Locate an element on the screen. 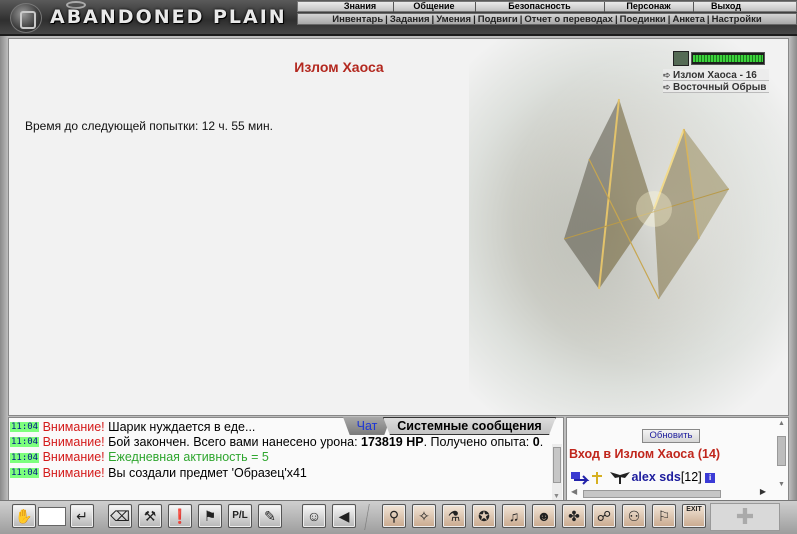  logo: ABANDONED PLAIN is located at coordinates (147, 18).